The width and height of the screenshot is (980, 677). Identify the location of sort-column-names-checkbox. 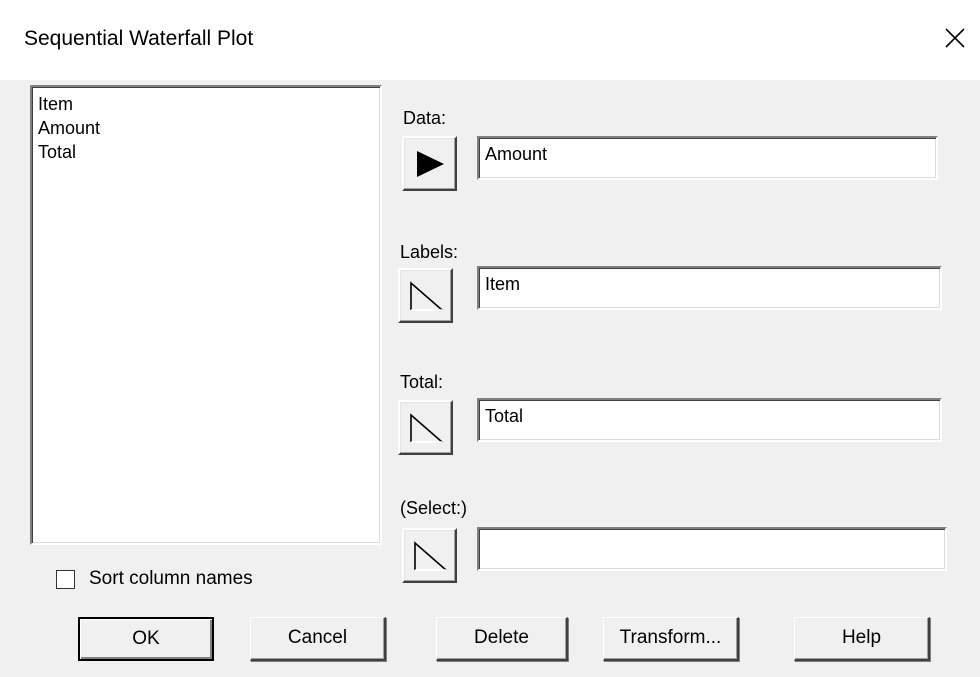
(65, 579).